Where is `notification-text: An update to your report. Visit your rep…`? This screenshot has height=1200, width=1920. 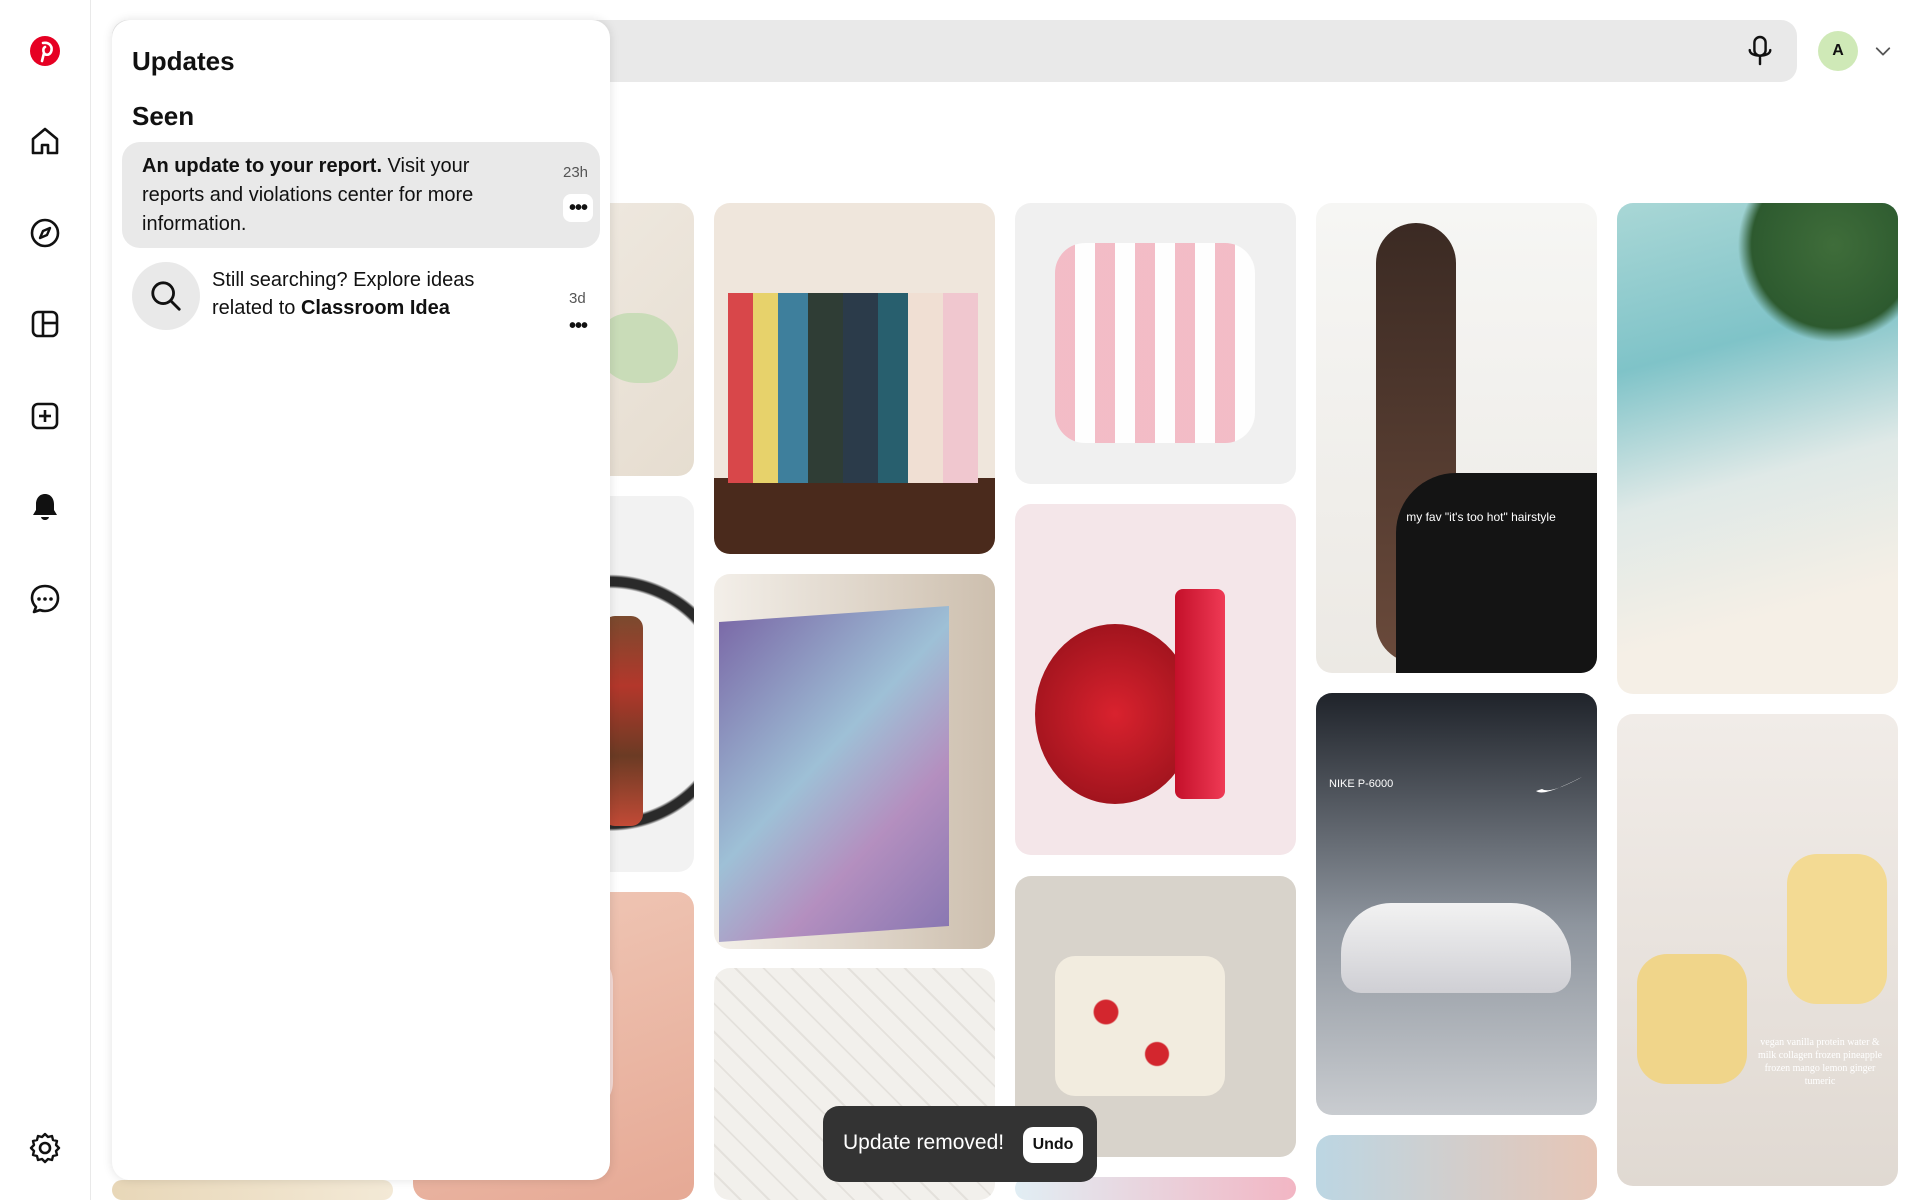 notification-text: An update to your report. Visit your rep… is located at coordinates (308, 195).